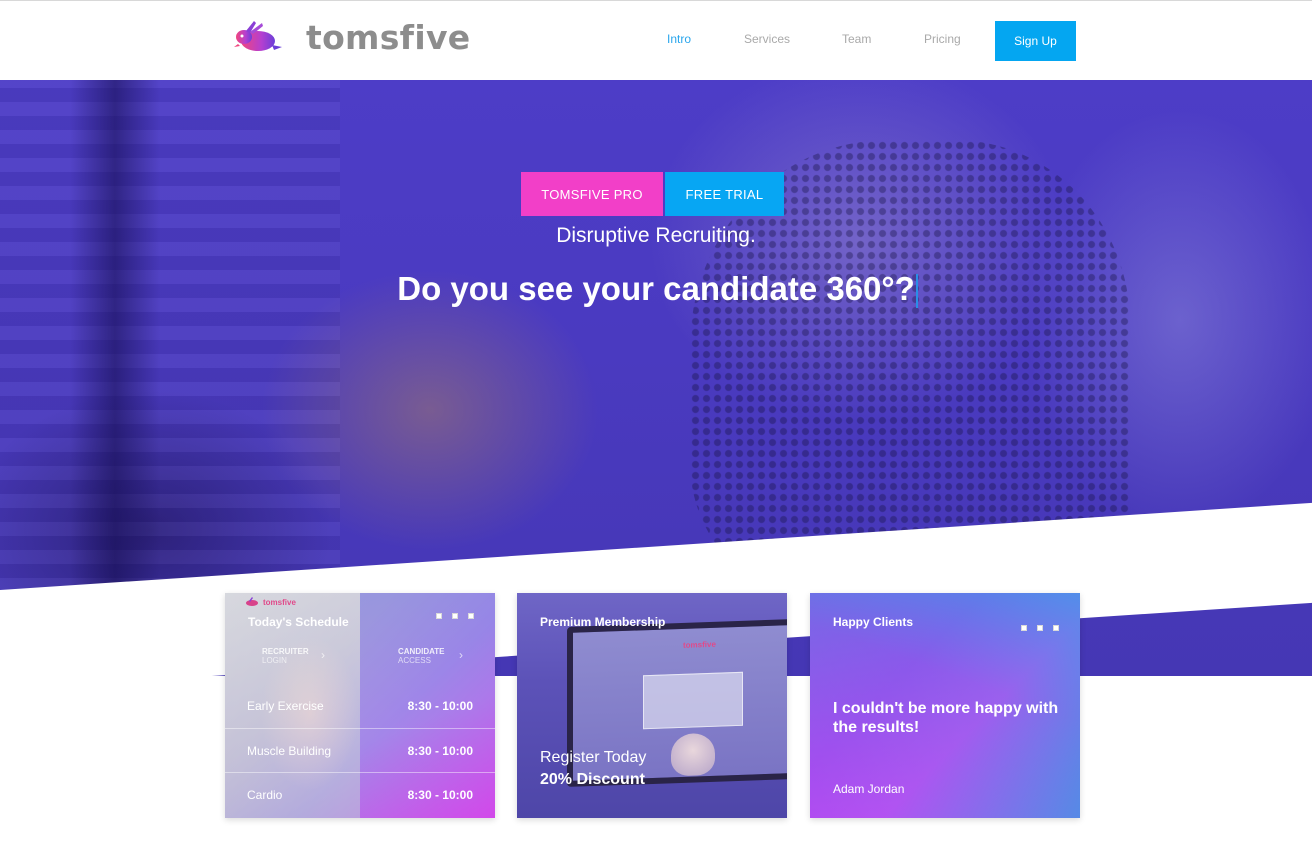 The height and width of the screenshot is (852, 1312). Describe the element at coordinates (593, 757) in the screenshot. I see `promo-line-1: Register Today` at that location.